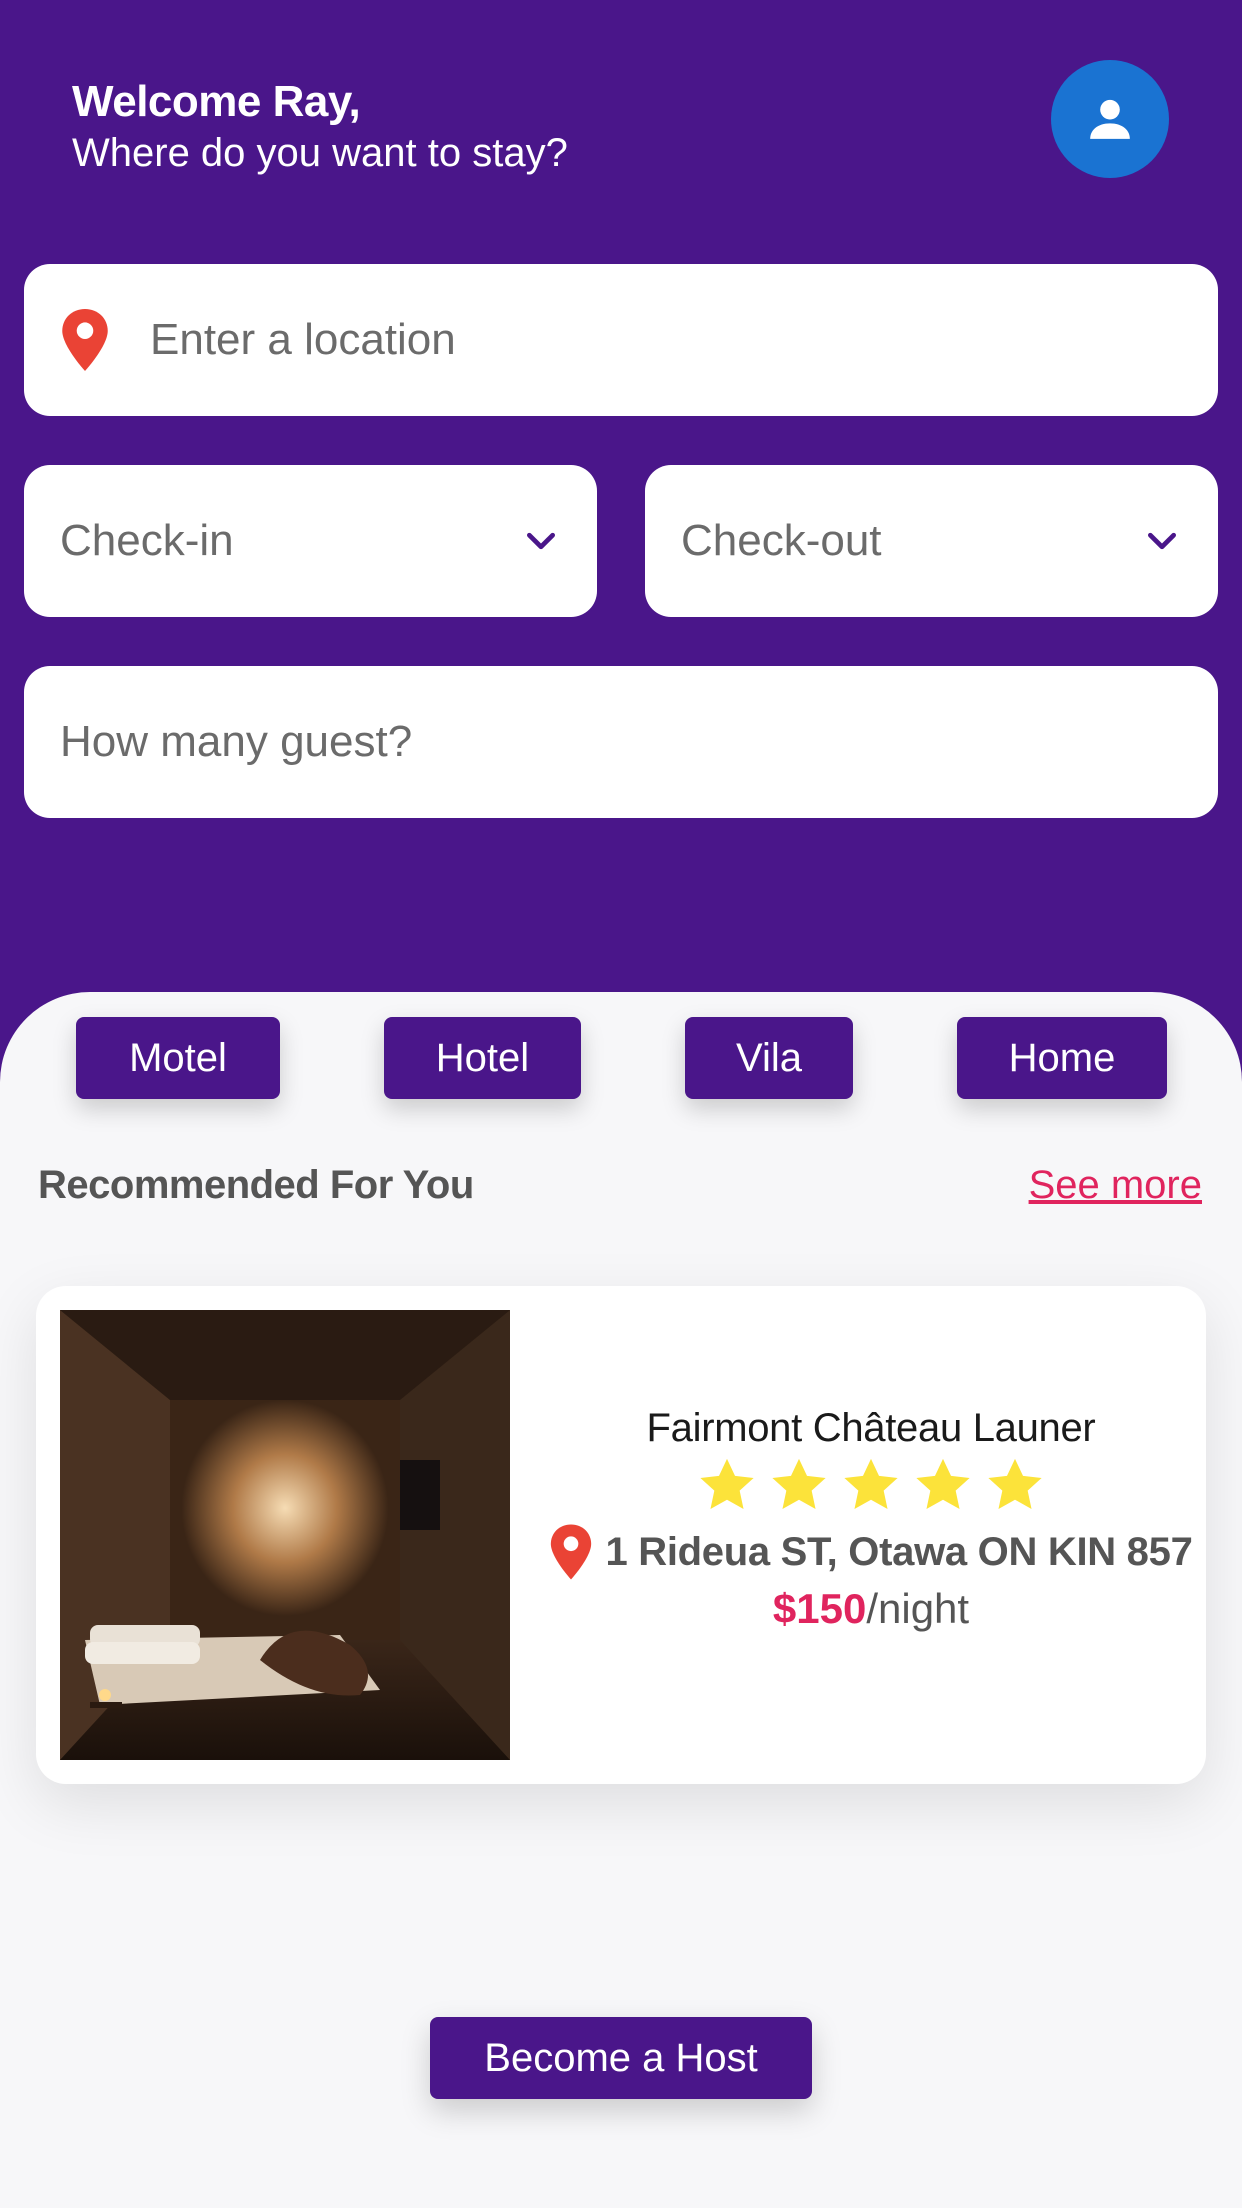  Describe the element at coordinates (918, 1608) in the screenshot. I see `price-unit: /night` at that location.